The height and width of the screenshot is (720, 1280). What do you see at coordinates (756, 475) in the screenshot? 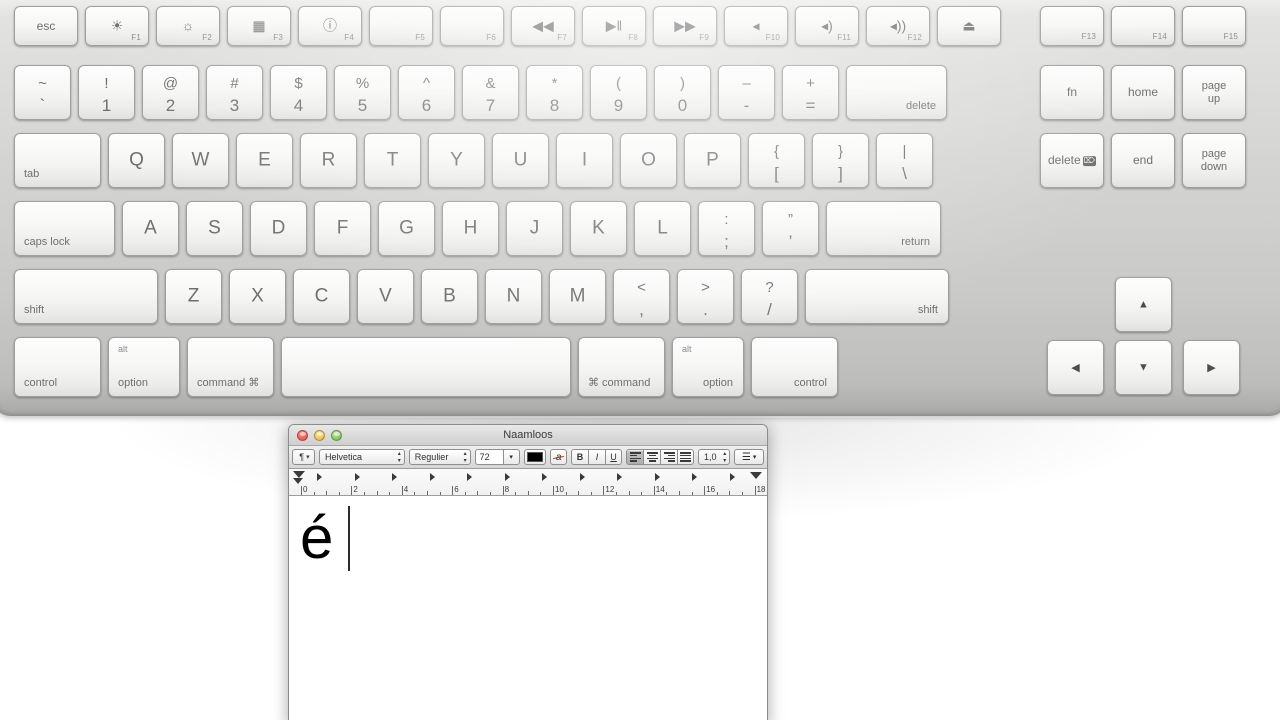
I see `right-indent-marker` at bounding box center [756, 475].